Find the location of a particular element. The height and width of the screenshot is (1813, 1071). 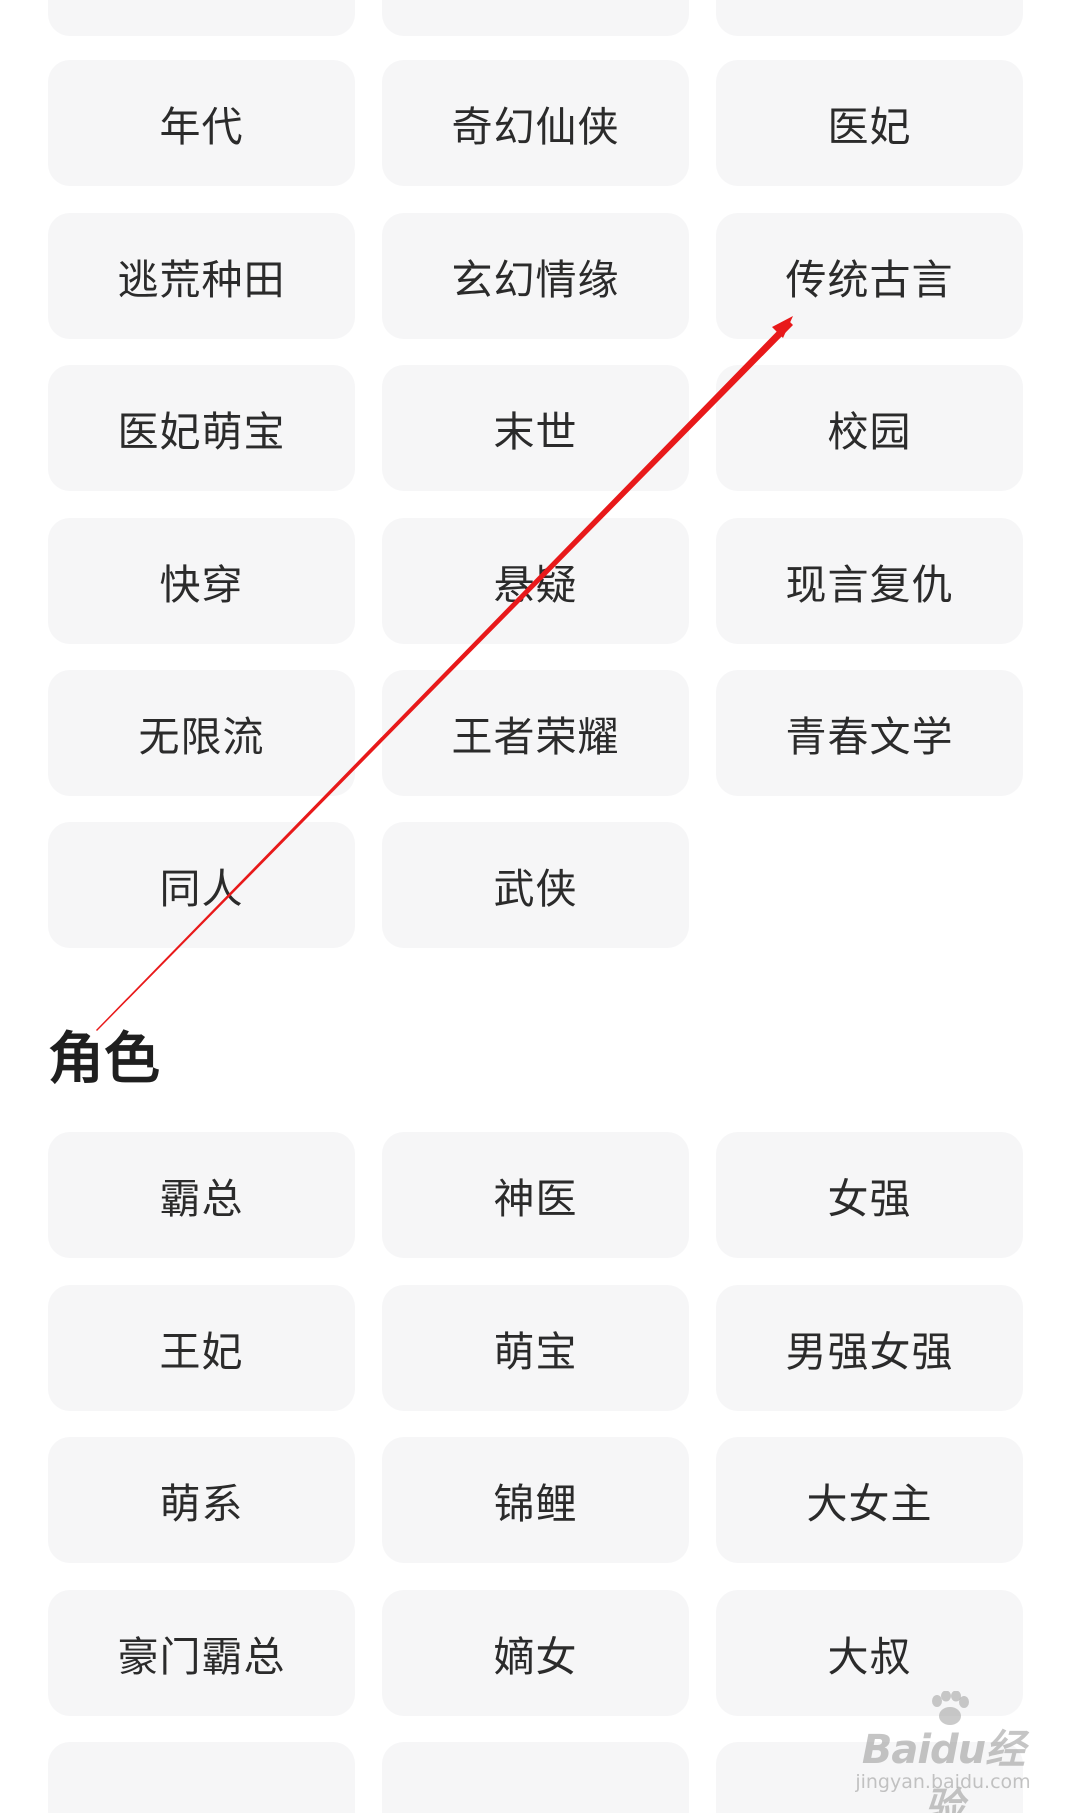

baidu-watermark: Baidu经验 jingyan.baidu.com is located at coordinates (943, 1752).